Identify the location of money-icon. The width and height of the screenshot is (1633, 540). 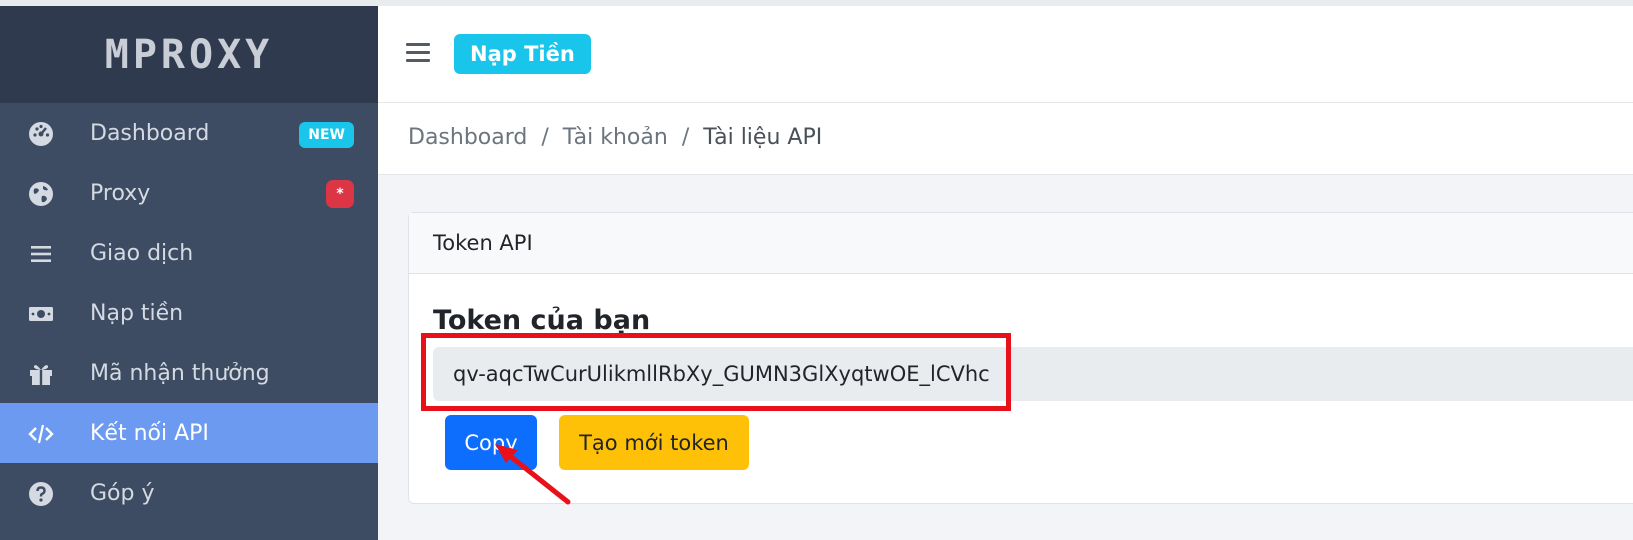
(41, 314).